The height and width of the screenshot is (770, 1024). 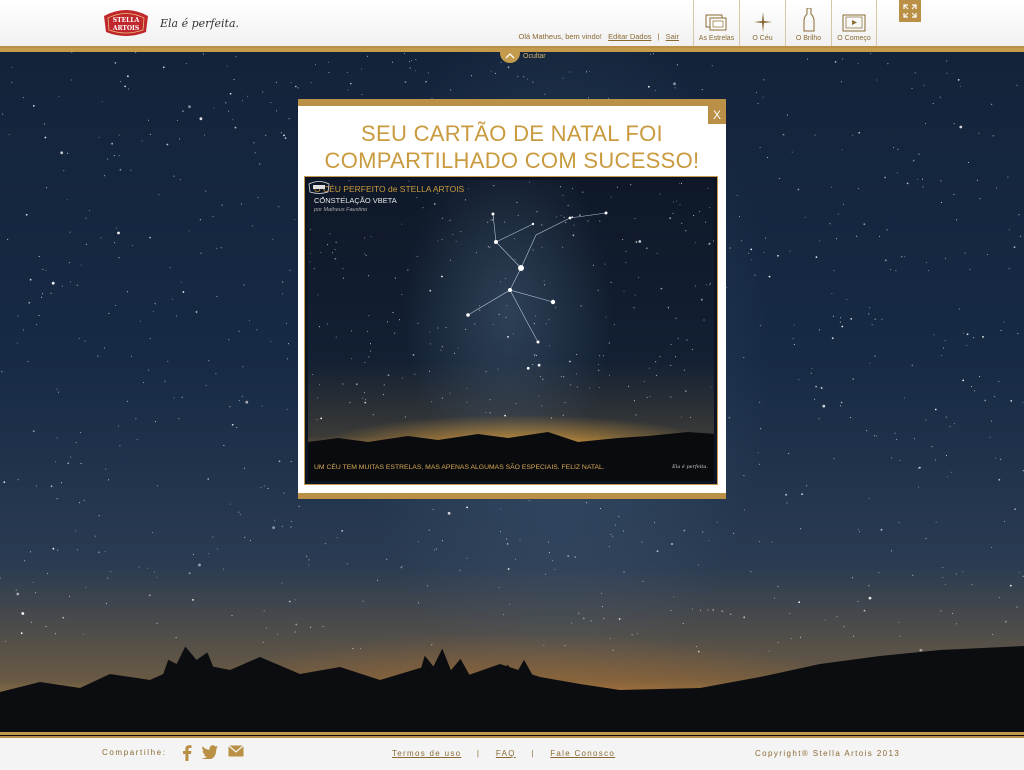 I want to click on faq-link: FAQ, so click(x=506, y=753).